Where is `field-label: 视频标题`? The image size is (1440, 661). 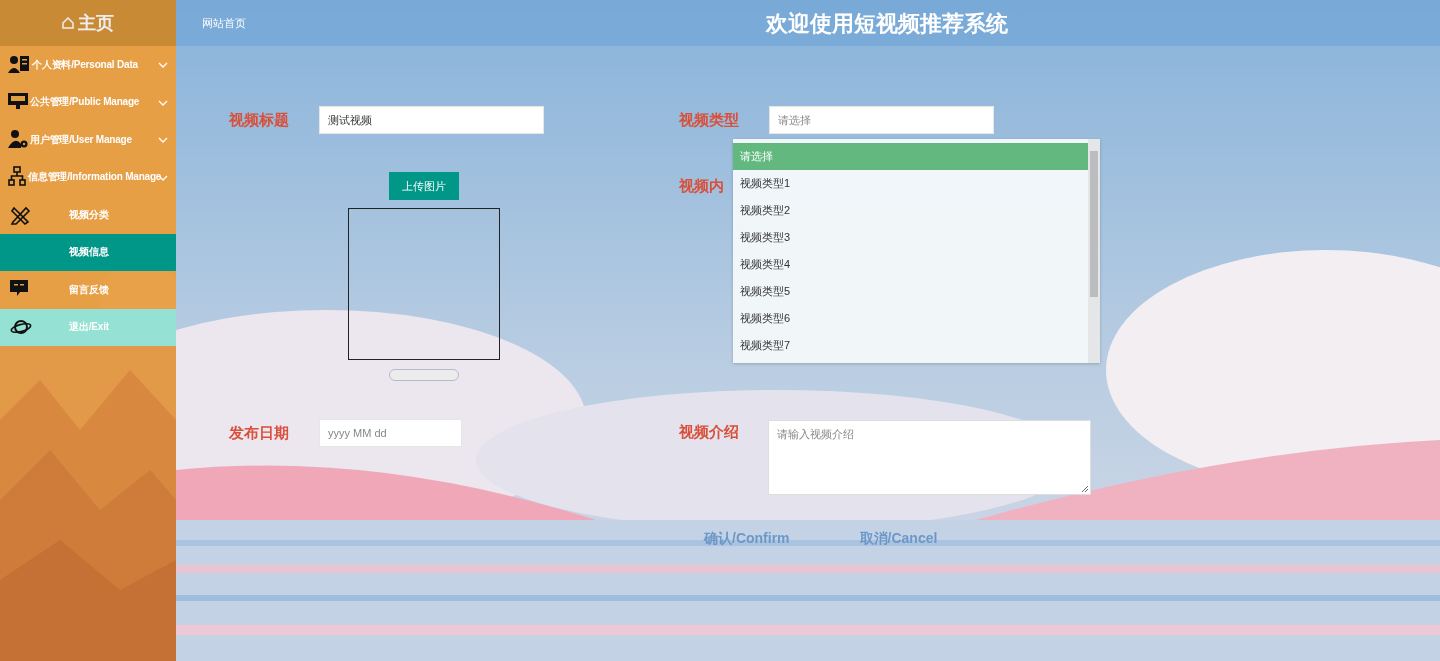
field-label: 视频标题 is located at coordinates (259, 120).